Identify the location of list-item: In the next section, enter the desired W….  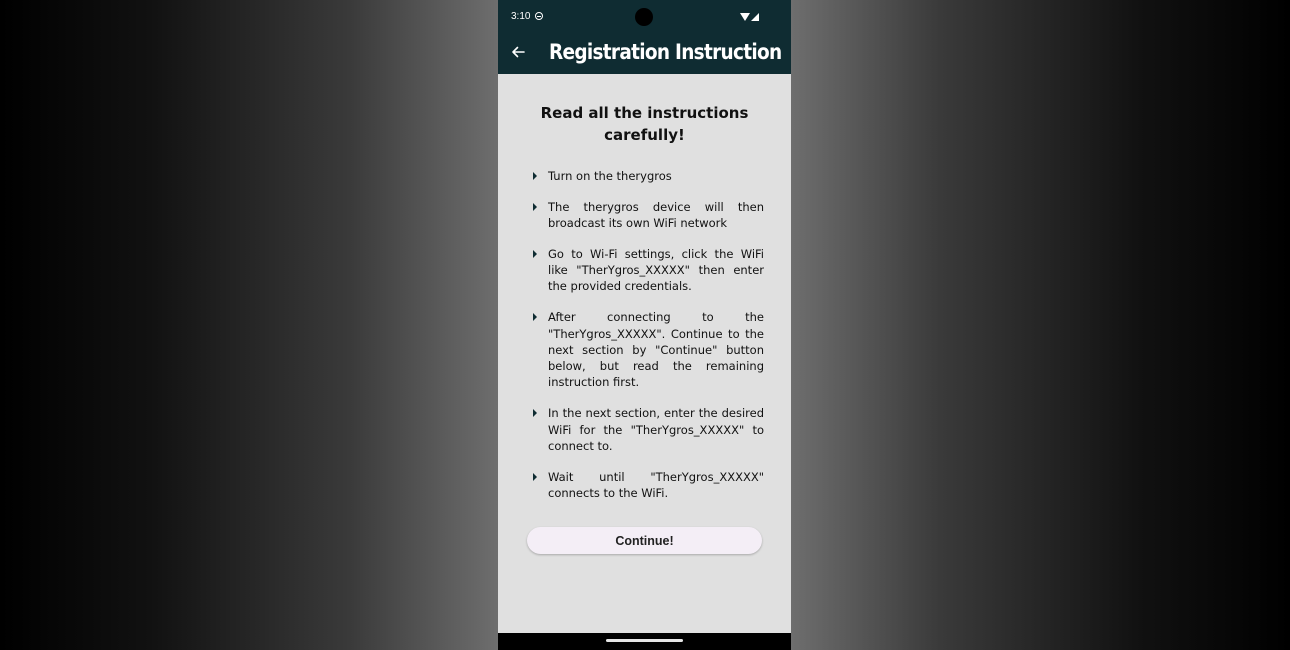
(646, 429).